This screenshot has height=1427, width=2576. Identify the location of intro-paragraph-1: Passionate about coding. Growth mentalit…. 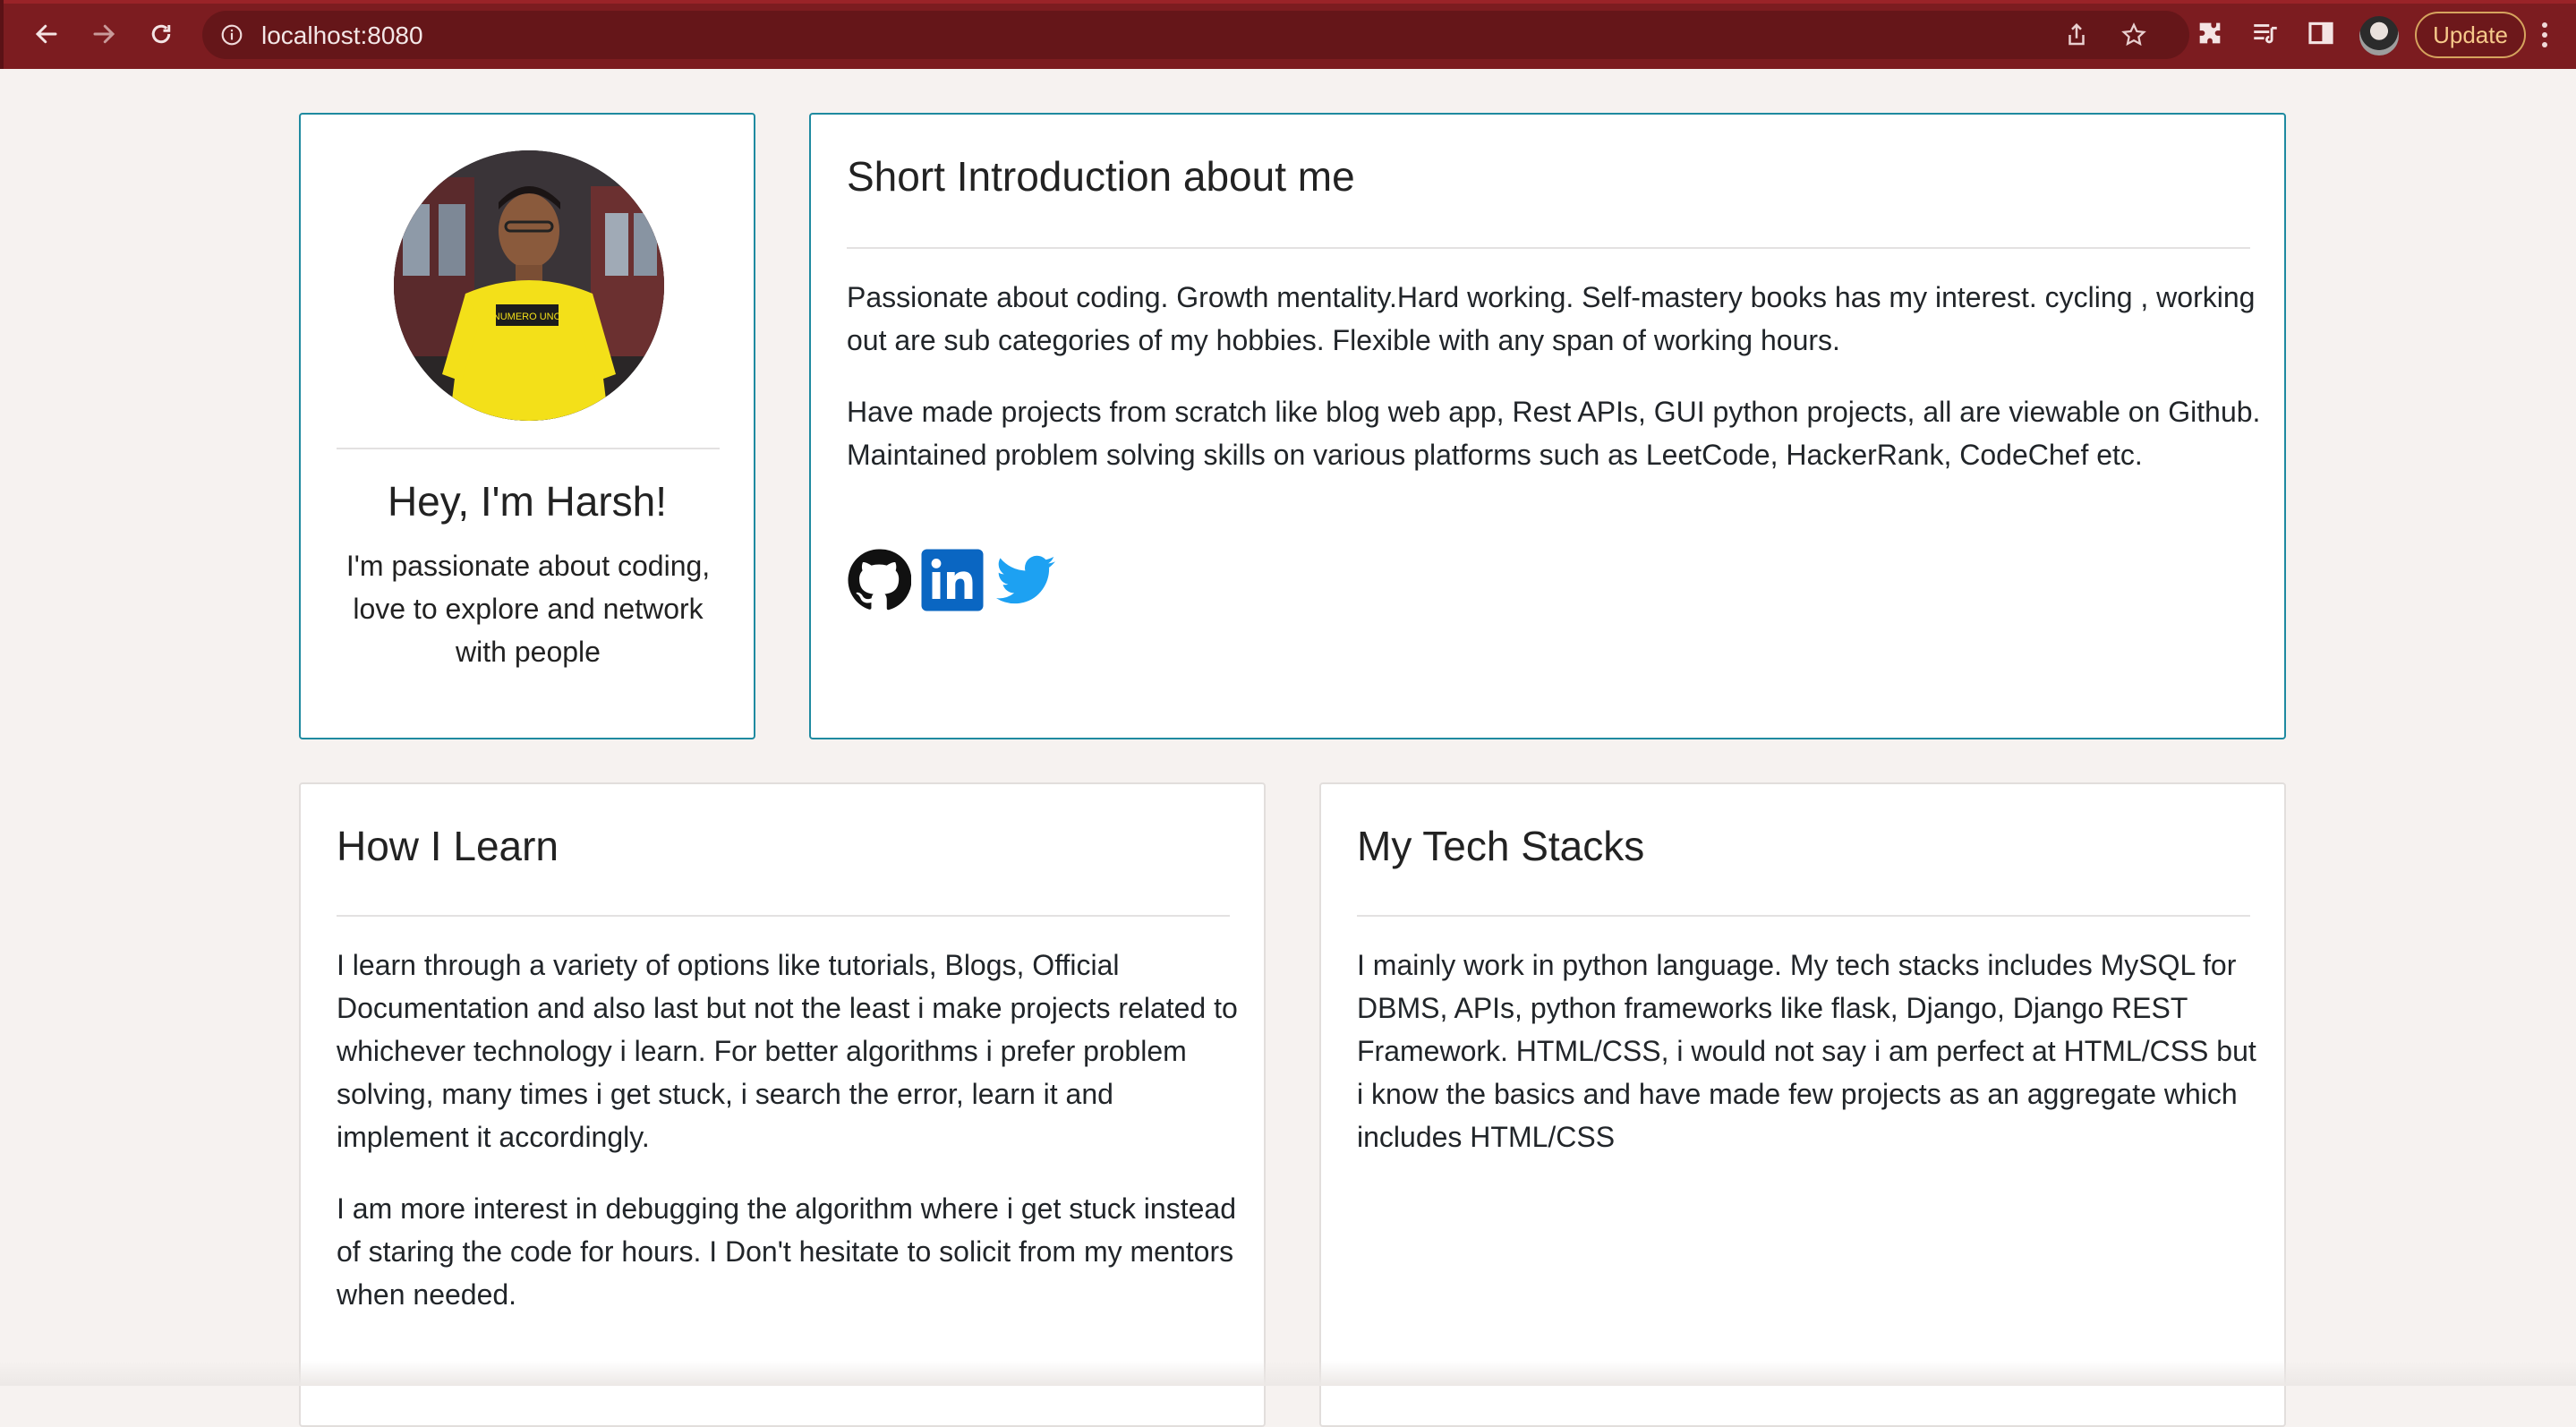
(1551, 318).